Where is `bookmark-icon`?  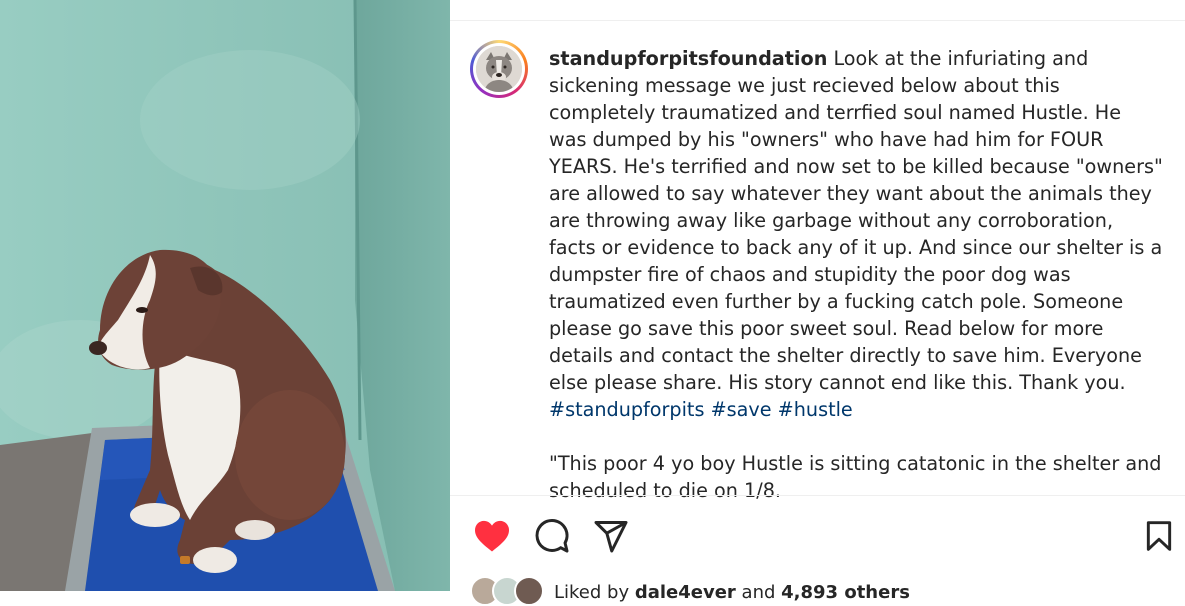 bookmark-icon is located at coordinates (1159, 536).